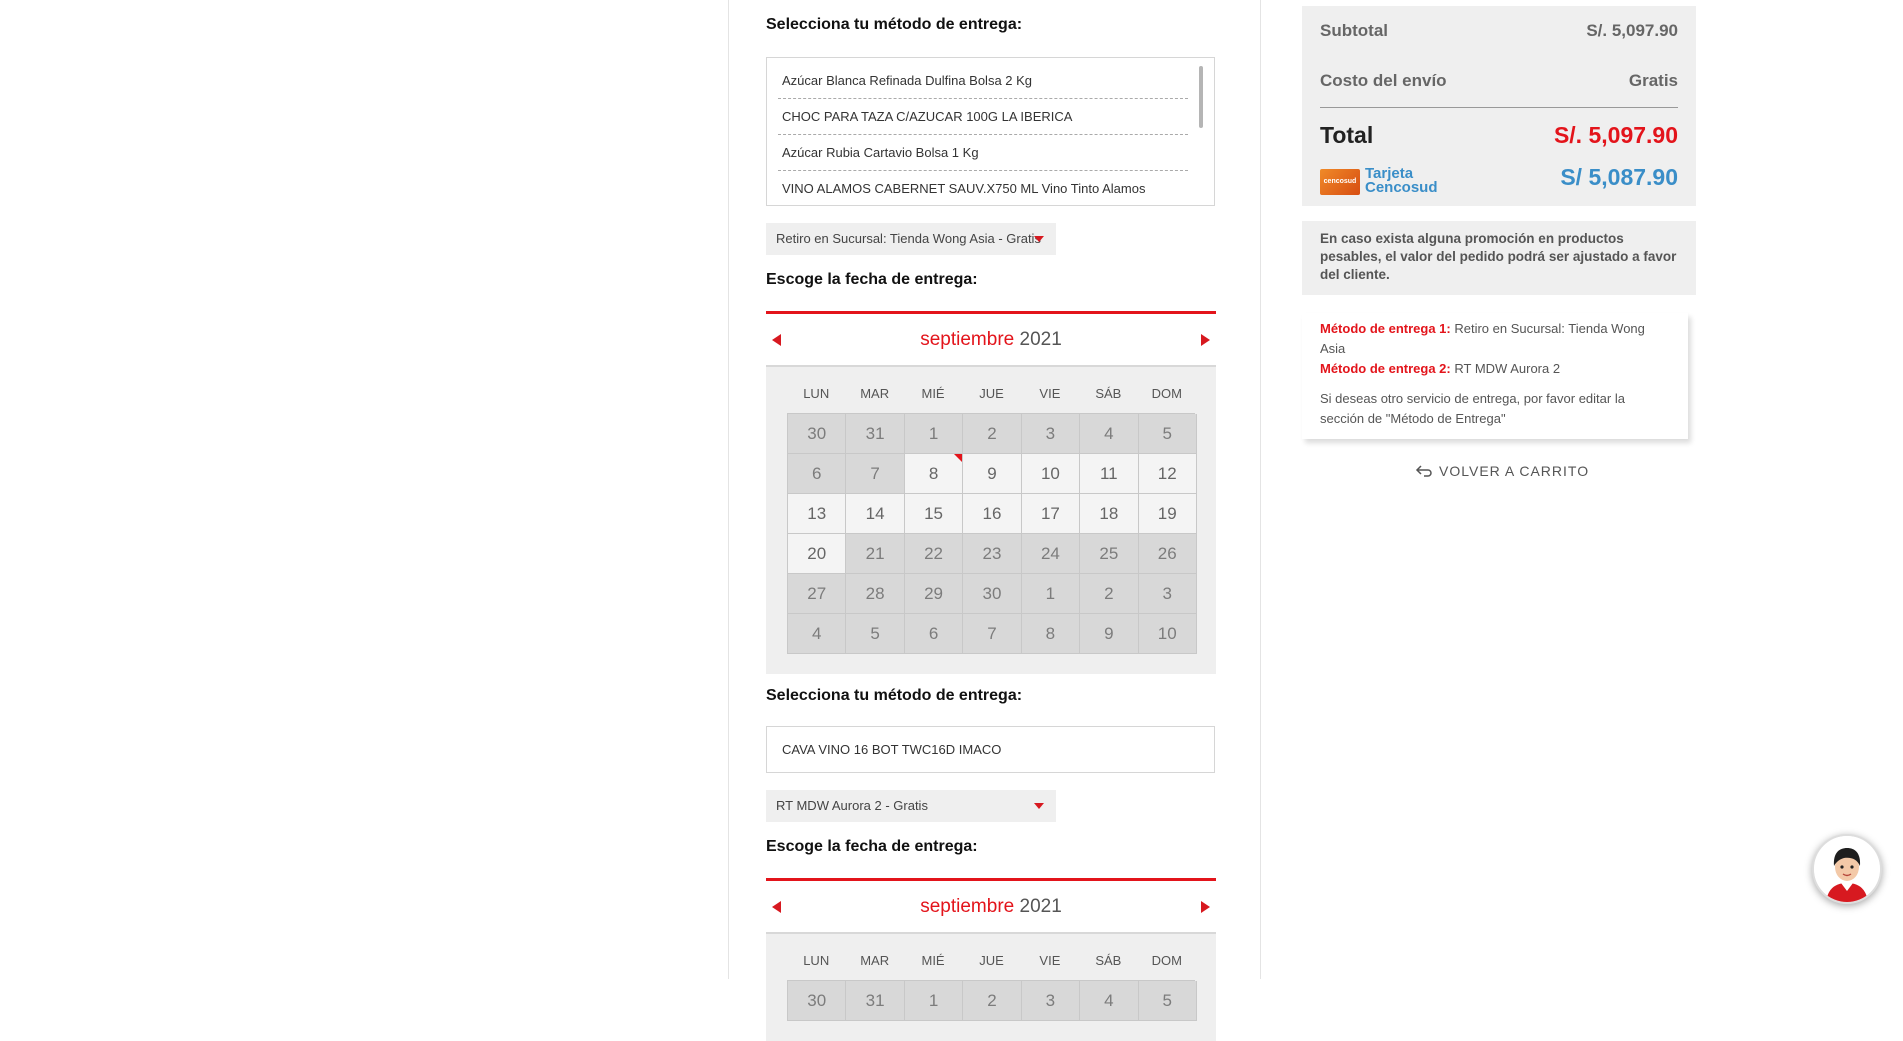  What do you see at coordinates (892, 749) in the screenshot?
I see `product-item: CAVA VINO 16 BOT TWC16D IMACO` at bounding box center [892, 749].